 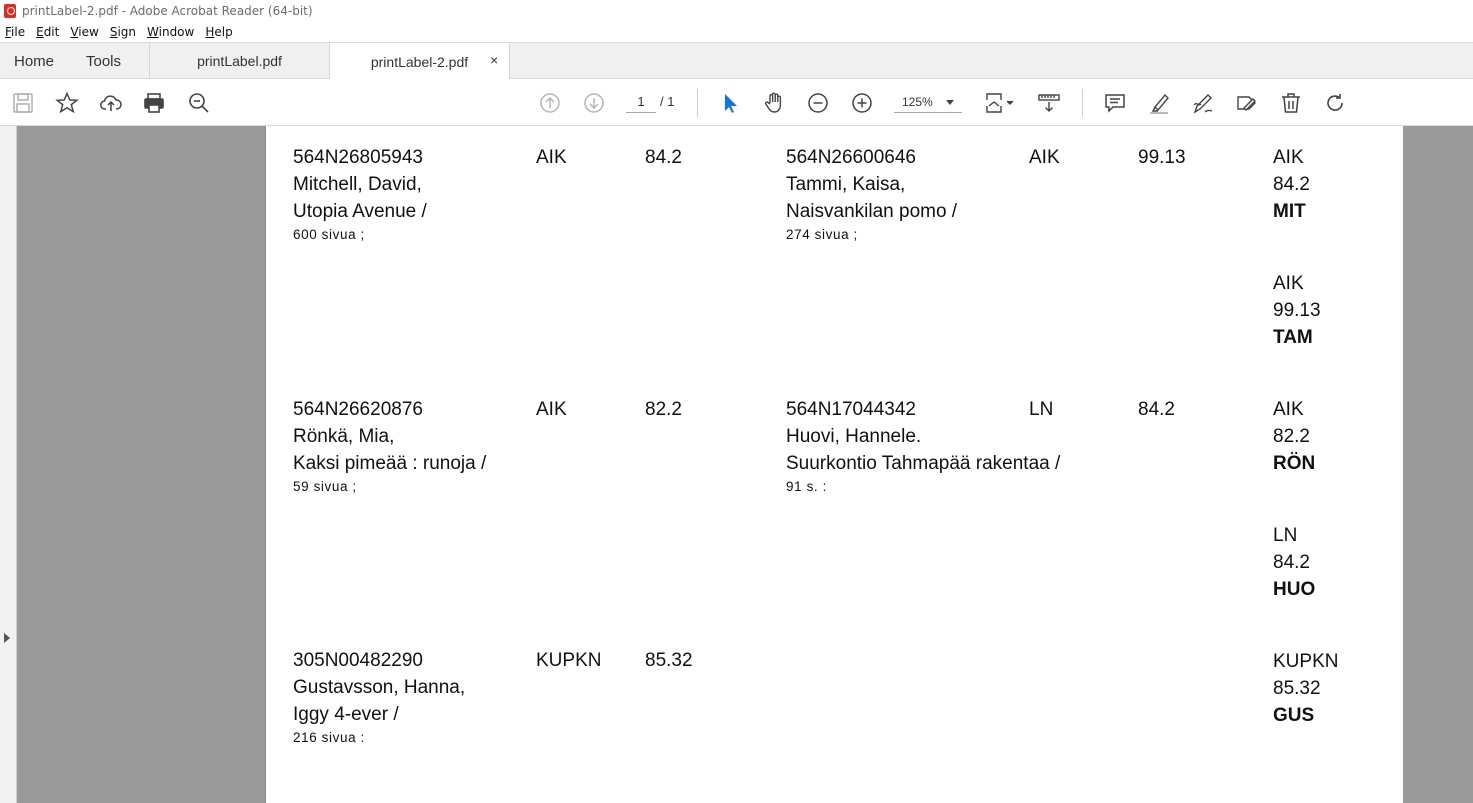 What do you see at coordinates (8, 464) in the screenshot?
I see `left-pane-rail` at bounding box center [8, 464].